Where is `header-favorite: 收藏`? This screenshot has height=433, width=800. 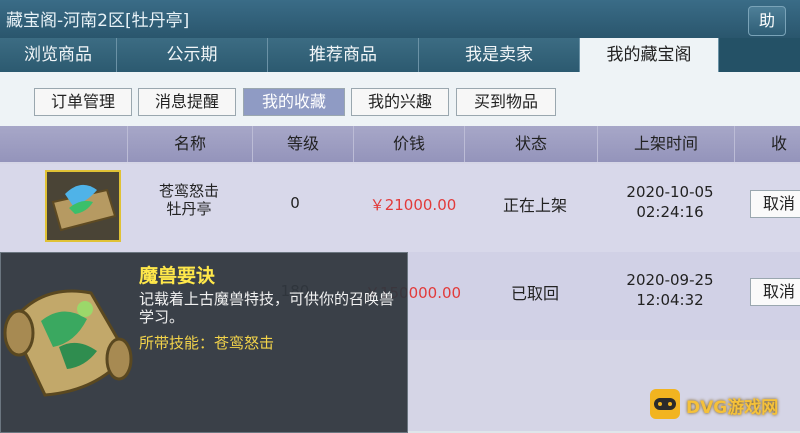
header-favorite: 收藏 is located at coordinates (767, 157).